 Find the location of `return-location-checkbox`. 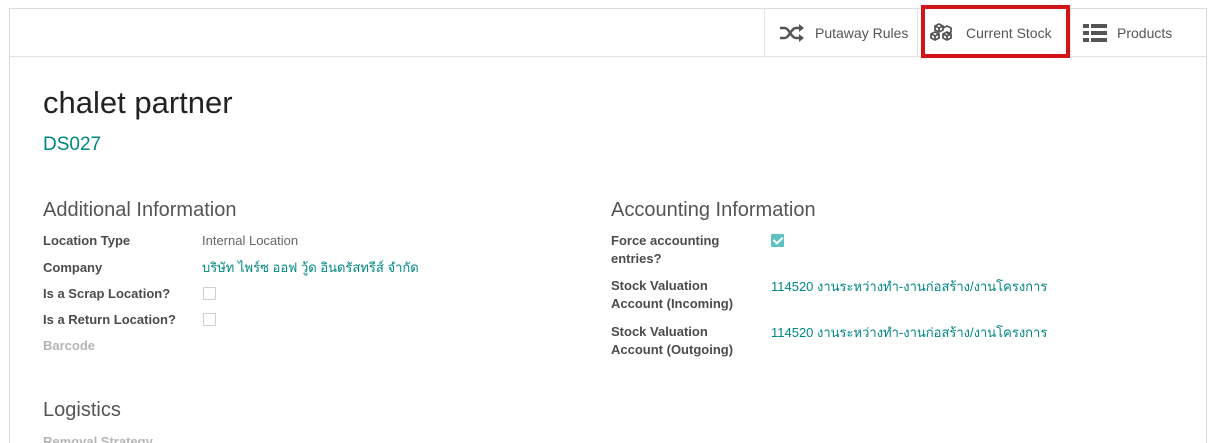

return-location-checkbox is located at coordinates (209, 319).